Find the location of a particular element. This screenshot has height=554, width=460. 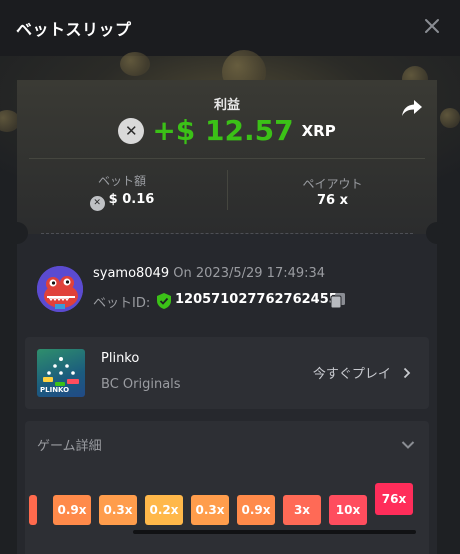

user-info: syamo8049 On 2023/5/29 17:49:34 is located at coordinates (209, 273).